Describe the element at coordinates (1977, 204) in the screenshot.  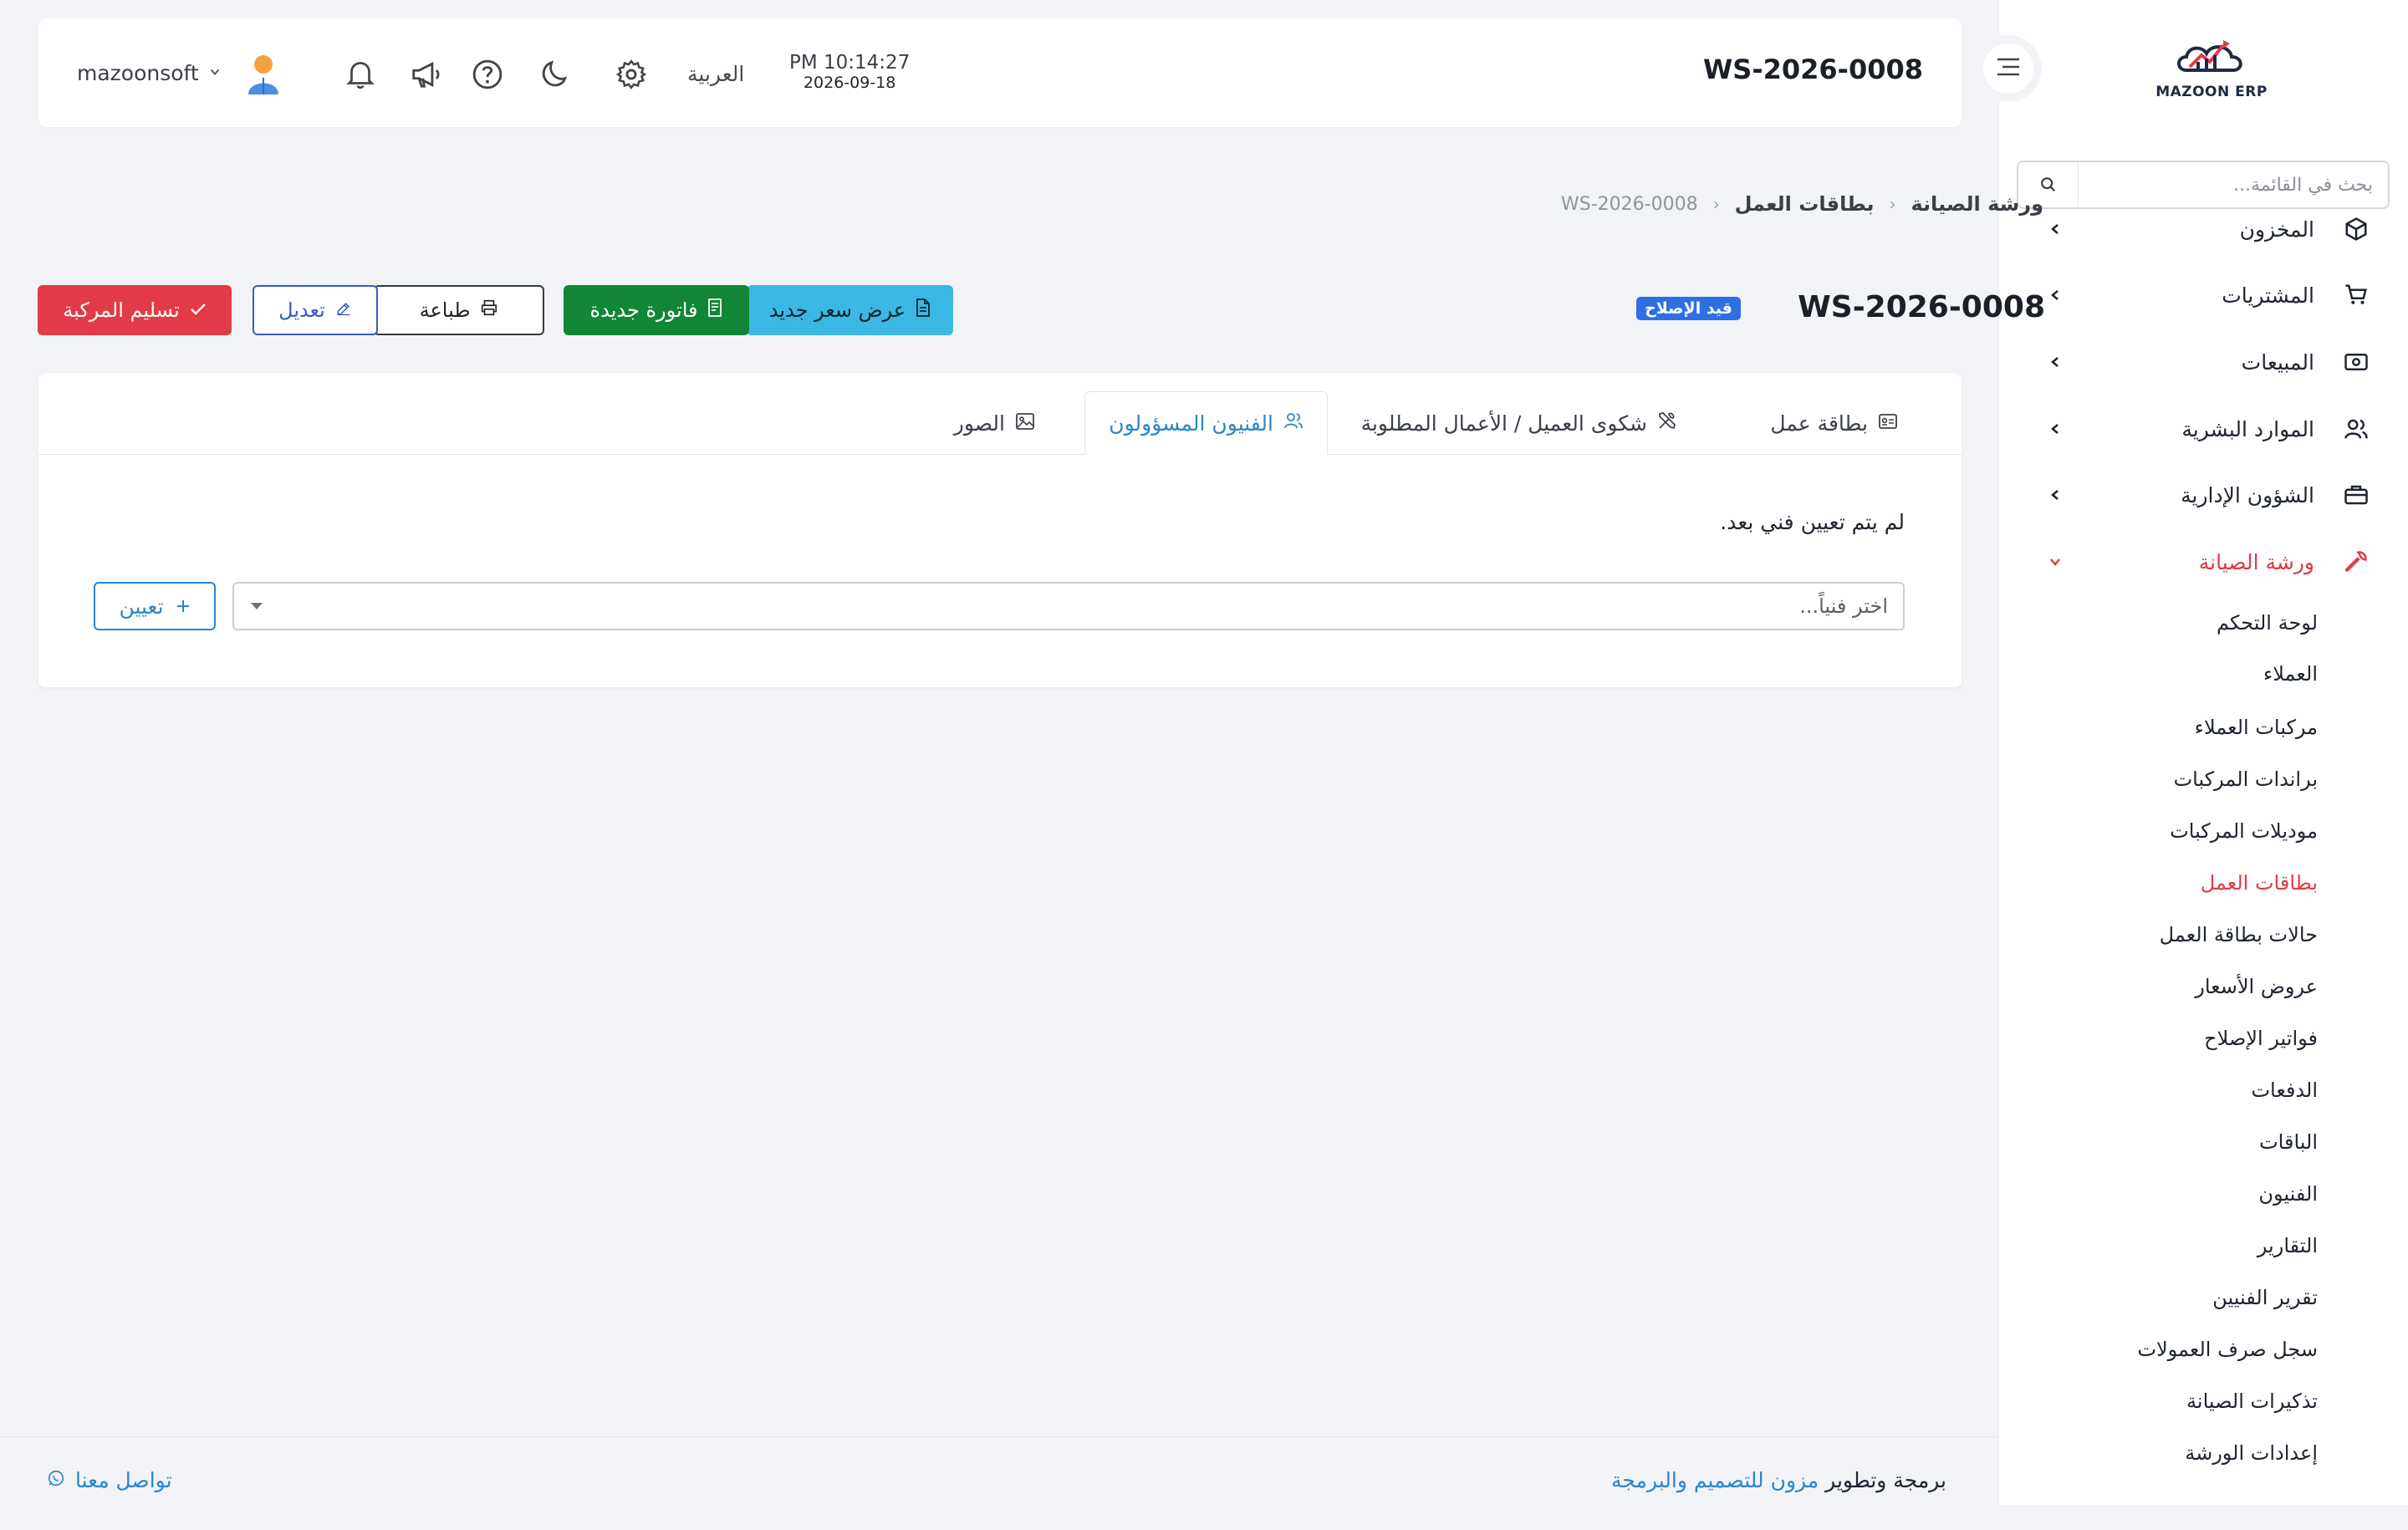
I see `breadcrumb-root: ورشة الصيانة` at that location.